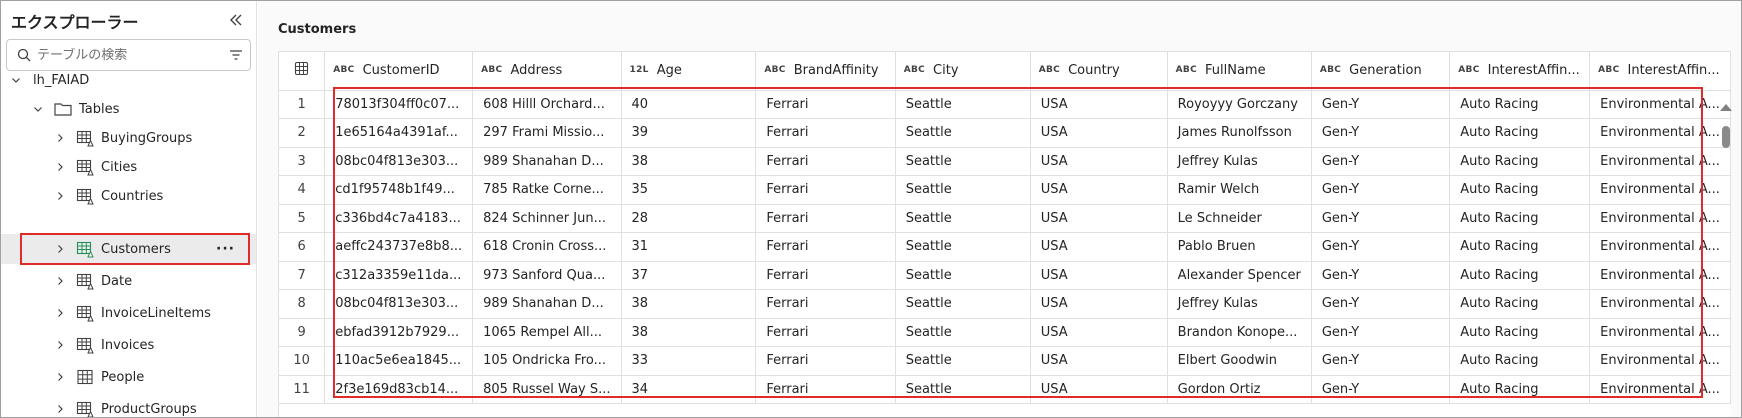 The height and width of the screenshot is (418, 1742). What do you see at coordinates (302, 71) in the screenshot?
I see `select-all-grid-icon` at bounding box center [302, 71].